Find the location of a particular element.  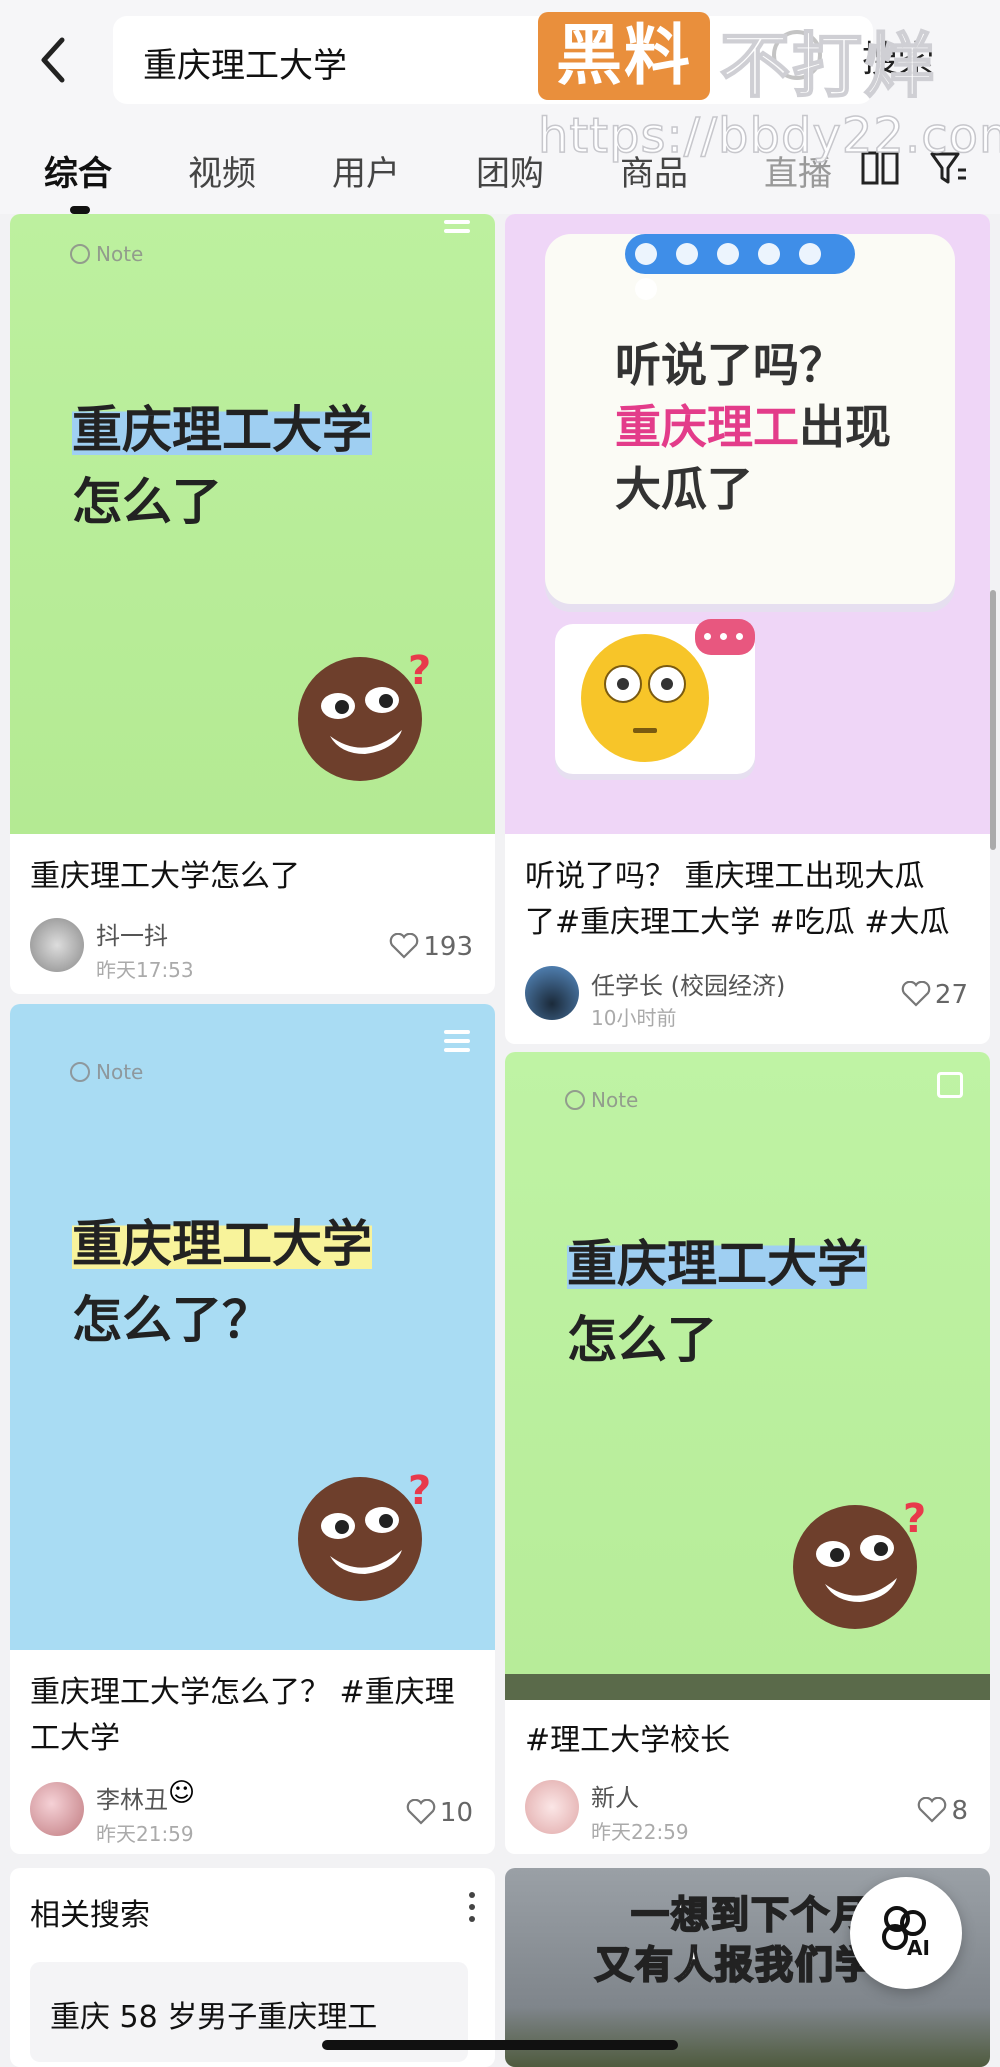

search-query: 重庆理工大学 is located at coordinates (245, 66).